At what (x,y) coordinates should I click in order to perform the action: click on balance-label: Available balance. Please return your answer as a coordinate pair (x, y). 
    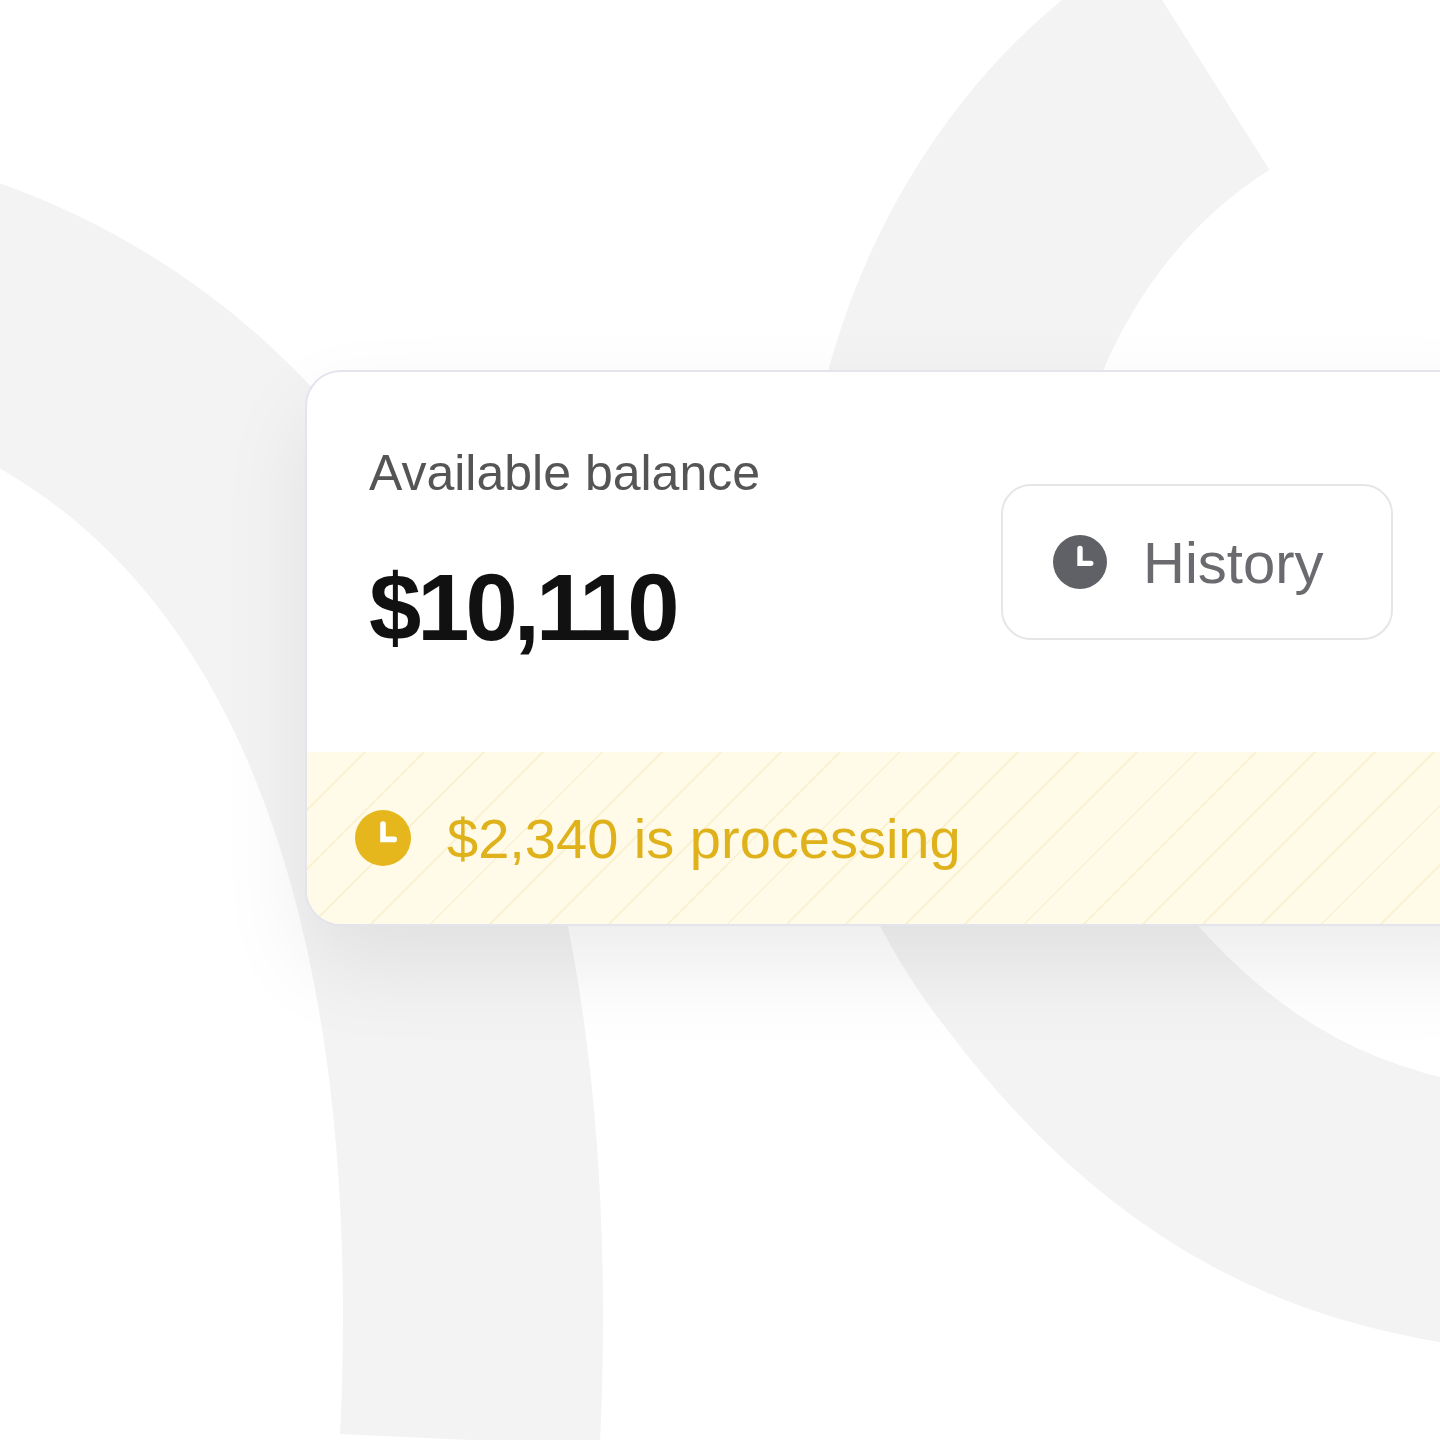
    Looking at the image, I should click on (565, 473).